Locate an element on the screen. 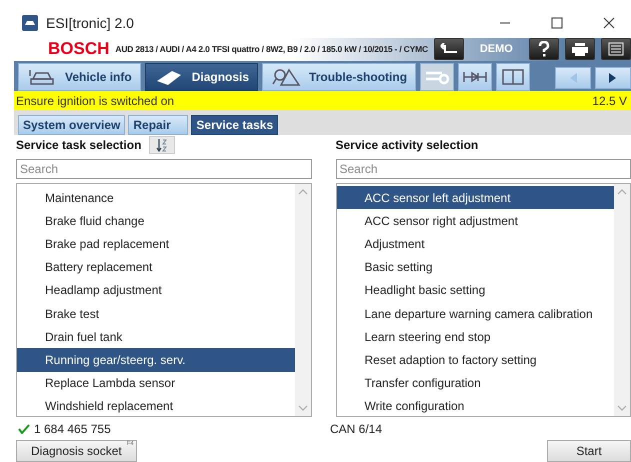  printer-icon is located at coordinates (579, 49).